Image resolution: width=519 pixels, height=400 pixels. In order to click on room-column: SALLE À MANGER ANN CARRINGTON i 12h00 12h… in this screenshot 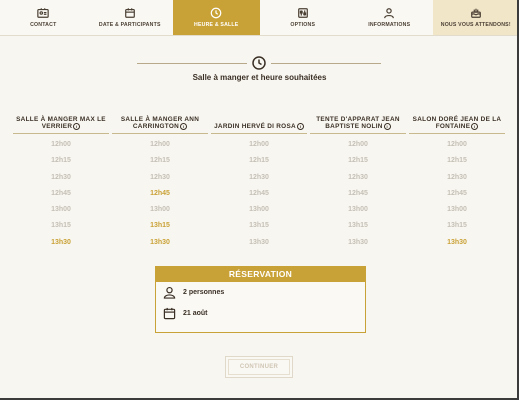, I will do `click(160, 182)`.